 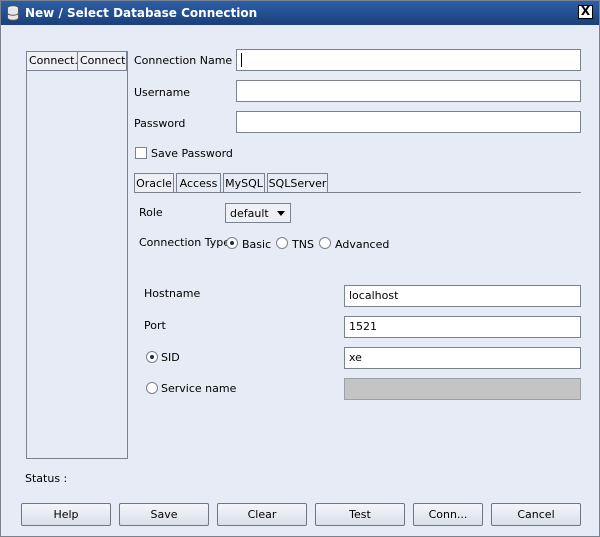 What do you see at coordinates (462, 358) in the screenshot?
I see `sid-field: xe` at bounding box center [462, 358].